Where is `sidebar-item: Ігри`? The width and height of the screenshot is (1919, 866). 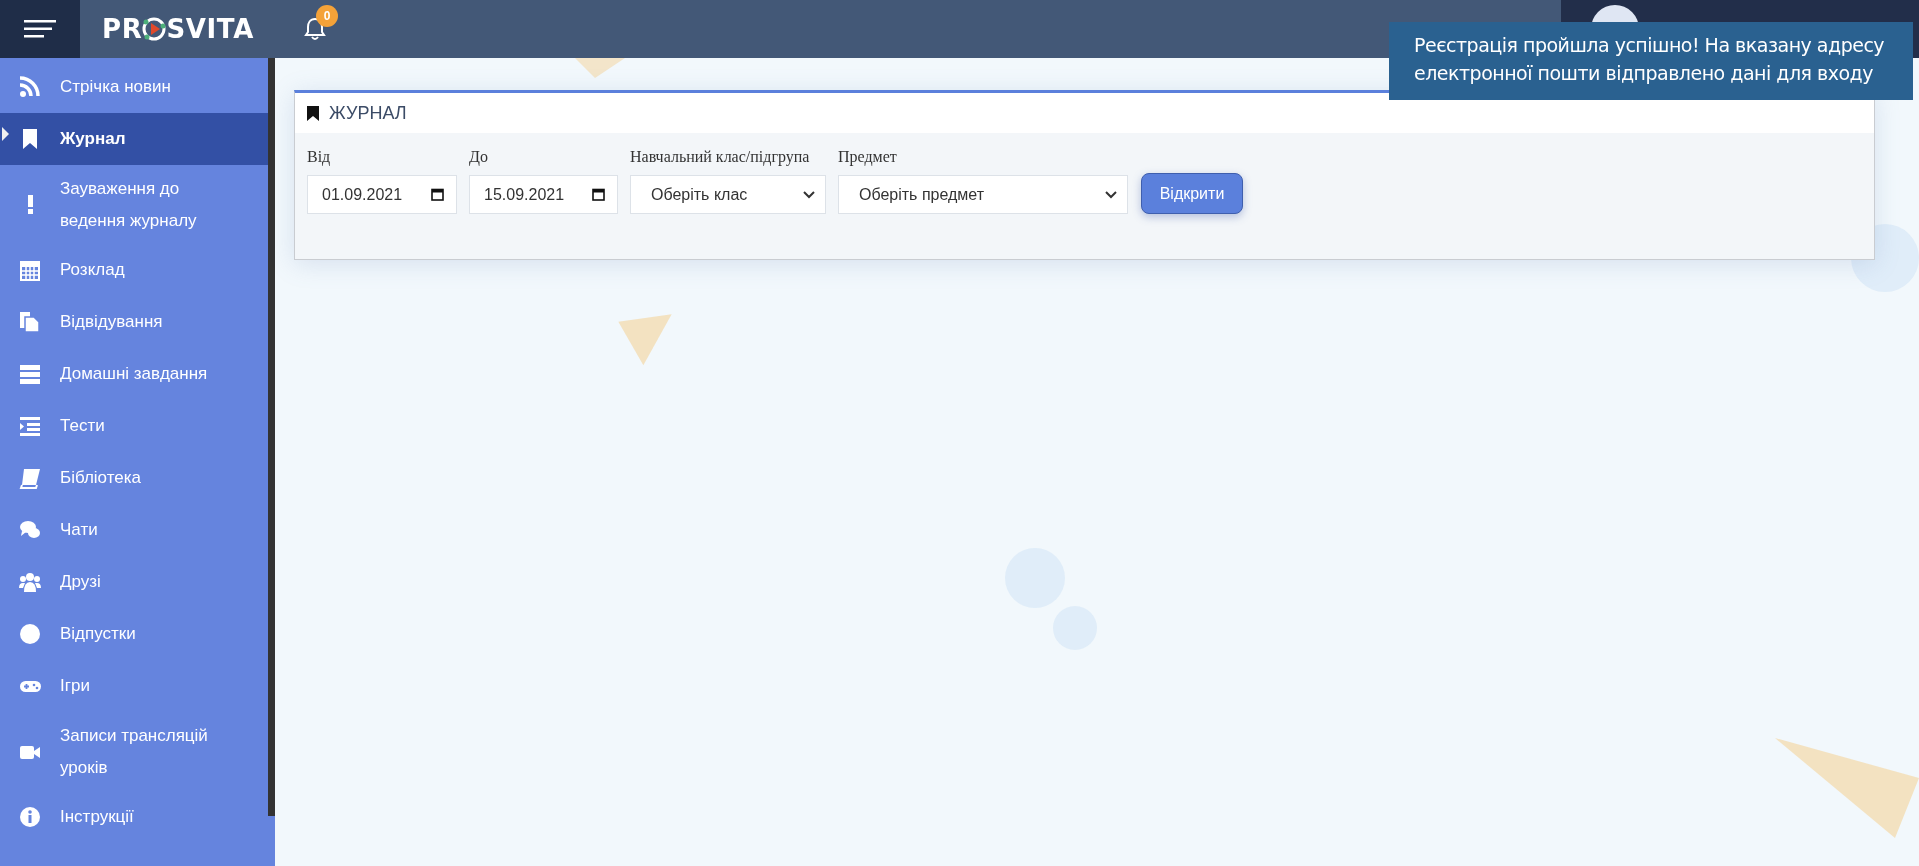 sidebar-item: Ігри is located at coordinates (134, 686).